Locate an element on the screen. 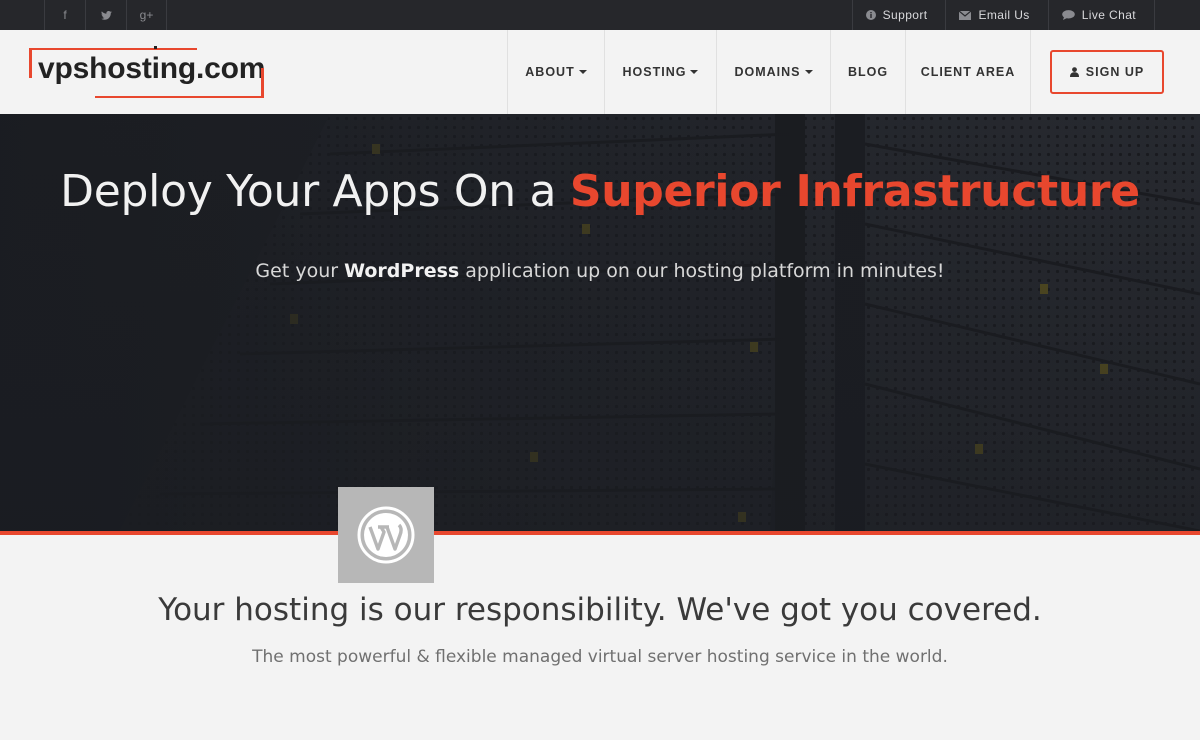 The image size is (1200, 740). site-logo: vpshosting.com is located at coordinates (149, 73).